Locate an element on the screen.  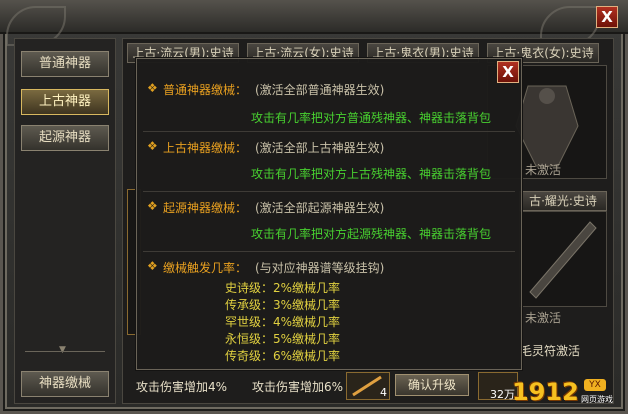
logo-badge: YX is located at coordinates (595, 385).